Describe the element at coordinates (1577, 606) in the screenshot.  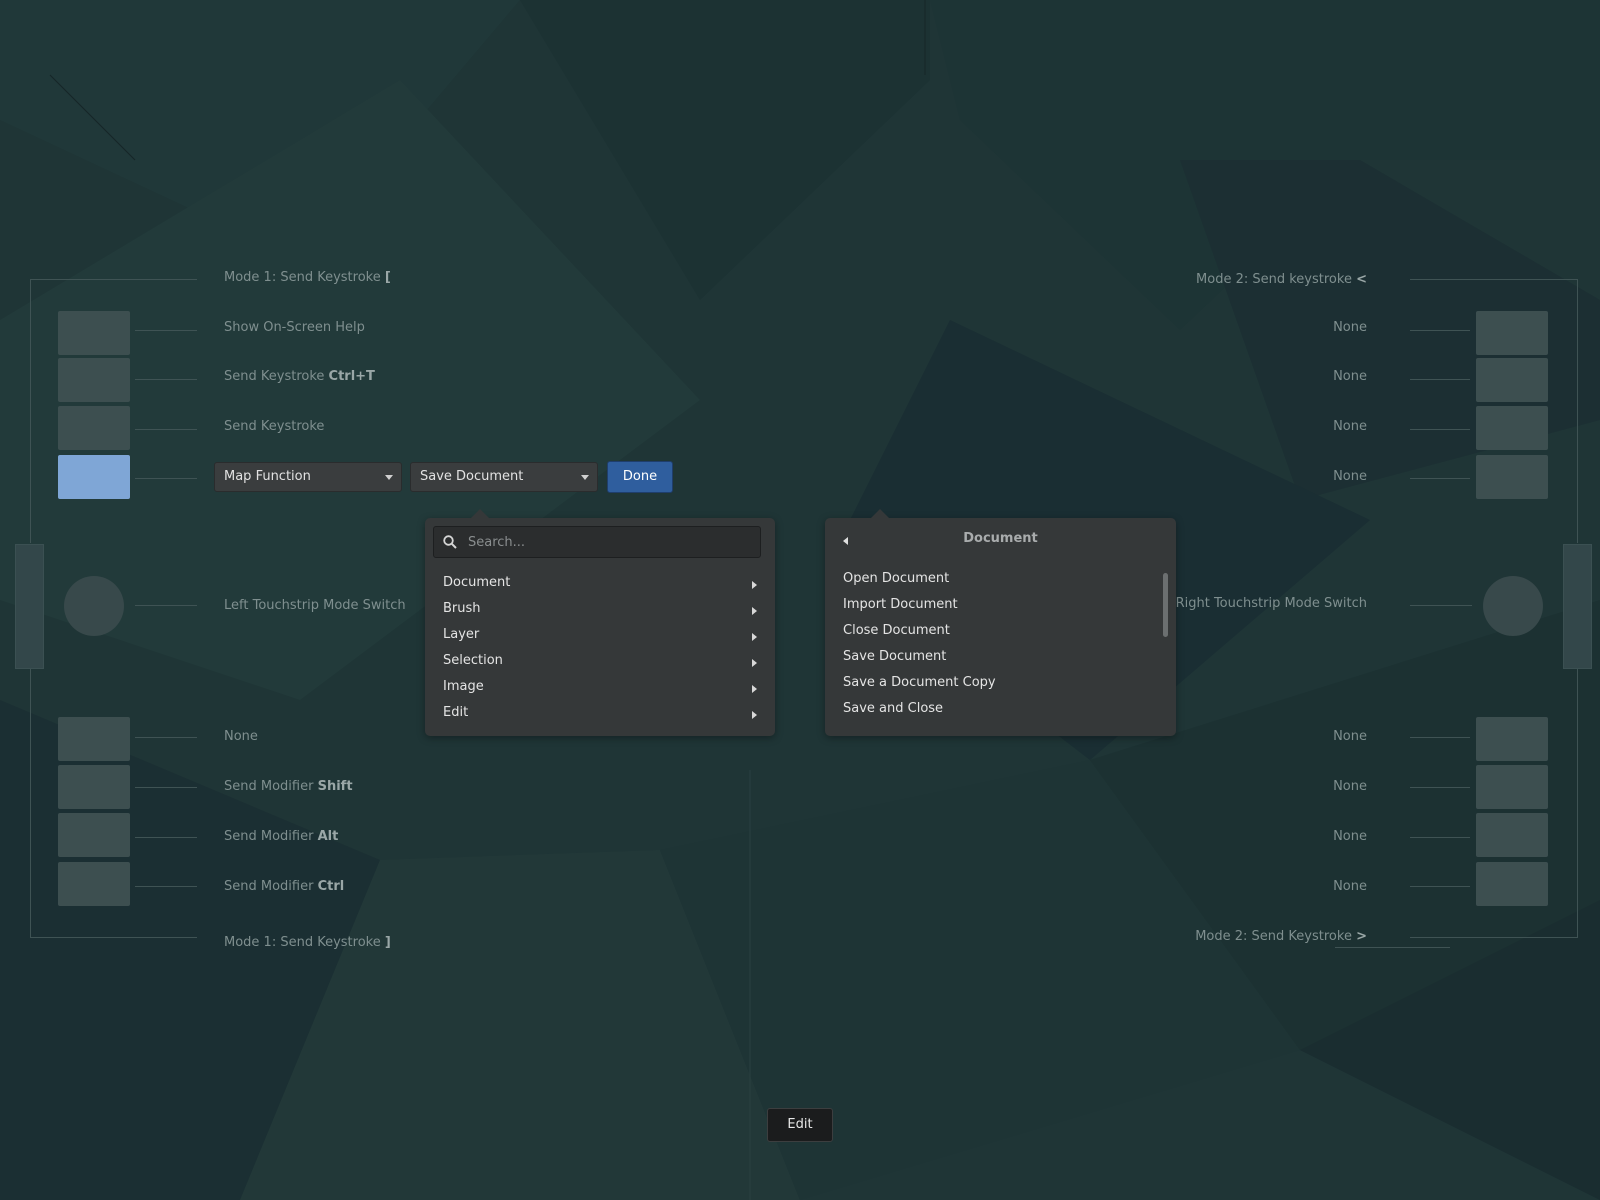
I see `right-touchstrip` at that location.